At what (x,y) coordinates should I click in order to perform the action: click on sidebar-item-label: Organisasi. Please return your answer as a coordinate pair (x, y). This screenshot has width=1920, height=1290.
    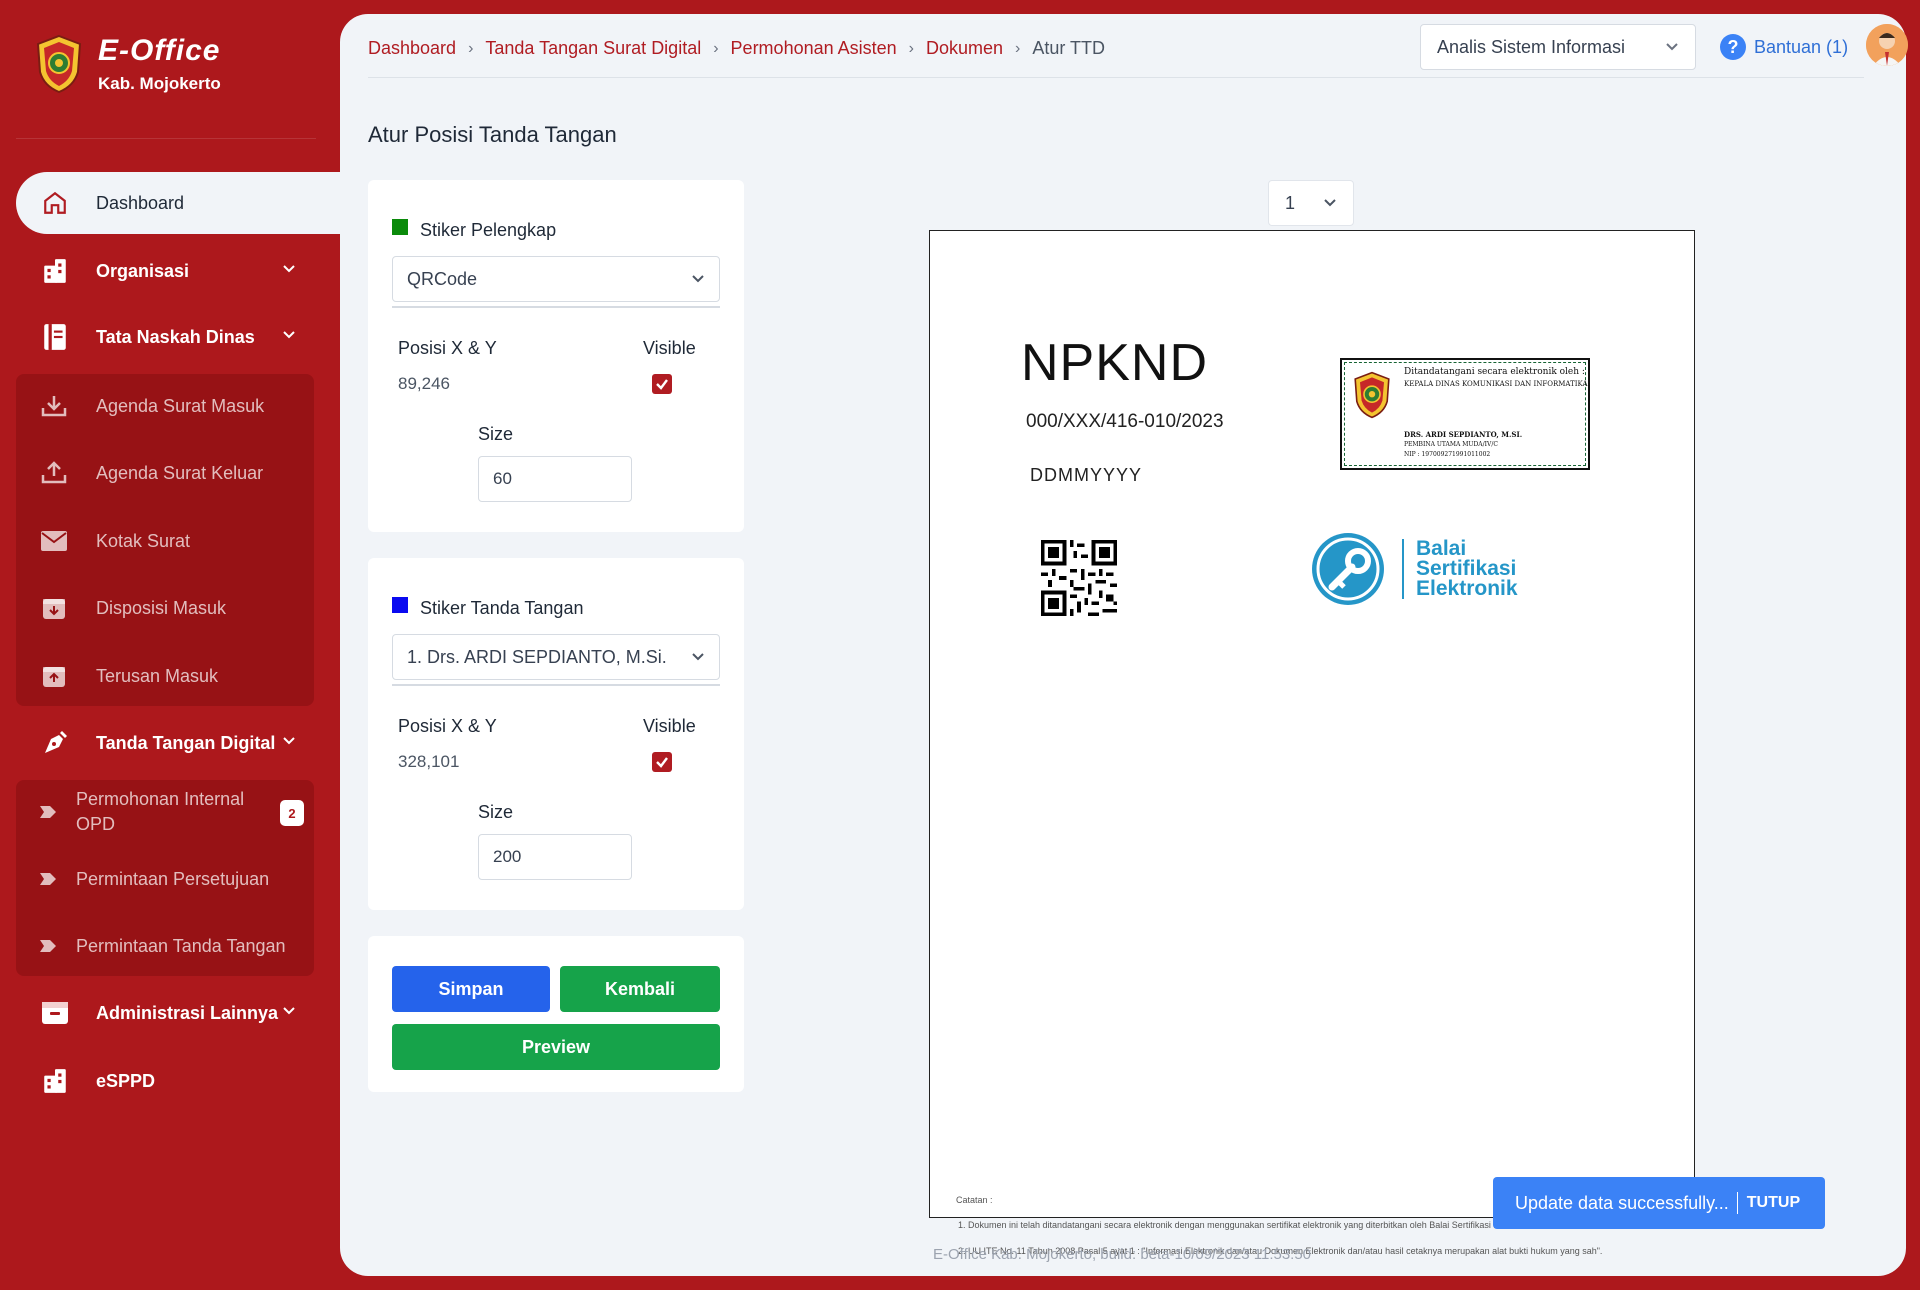
    Looking at the image, I should click on (143, 270).